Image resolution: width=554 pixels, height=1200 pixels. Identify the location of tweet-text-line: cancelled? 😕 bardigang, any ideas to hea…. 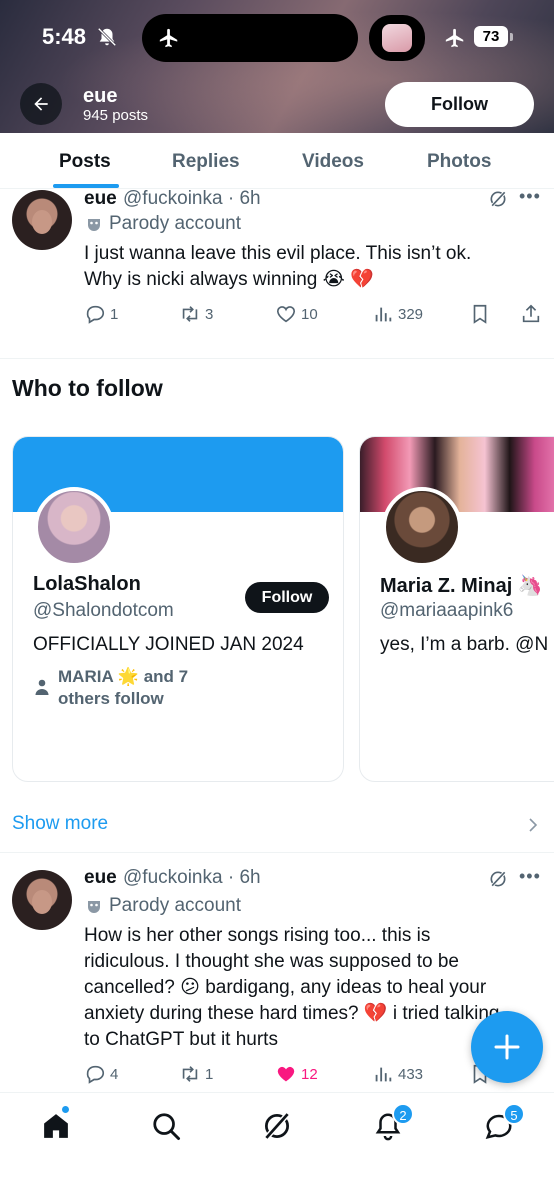
(285, 987).